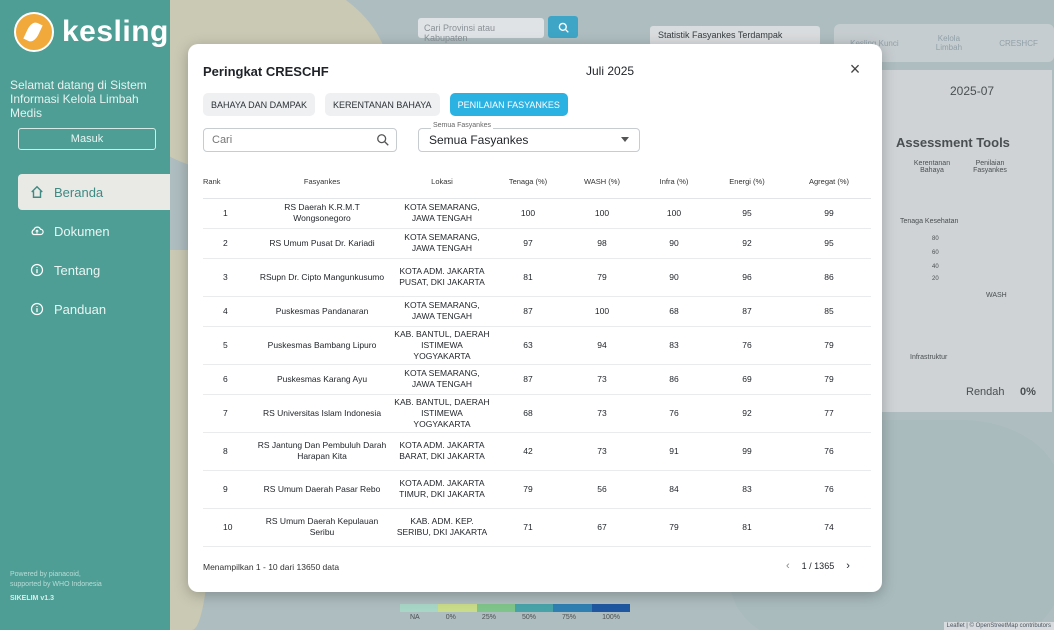 This screenshot has width=1054, height=630. I want to click on cell-infra: 91, so click(674, 451).